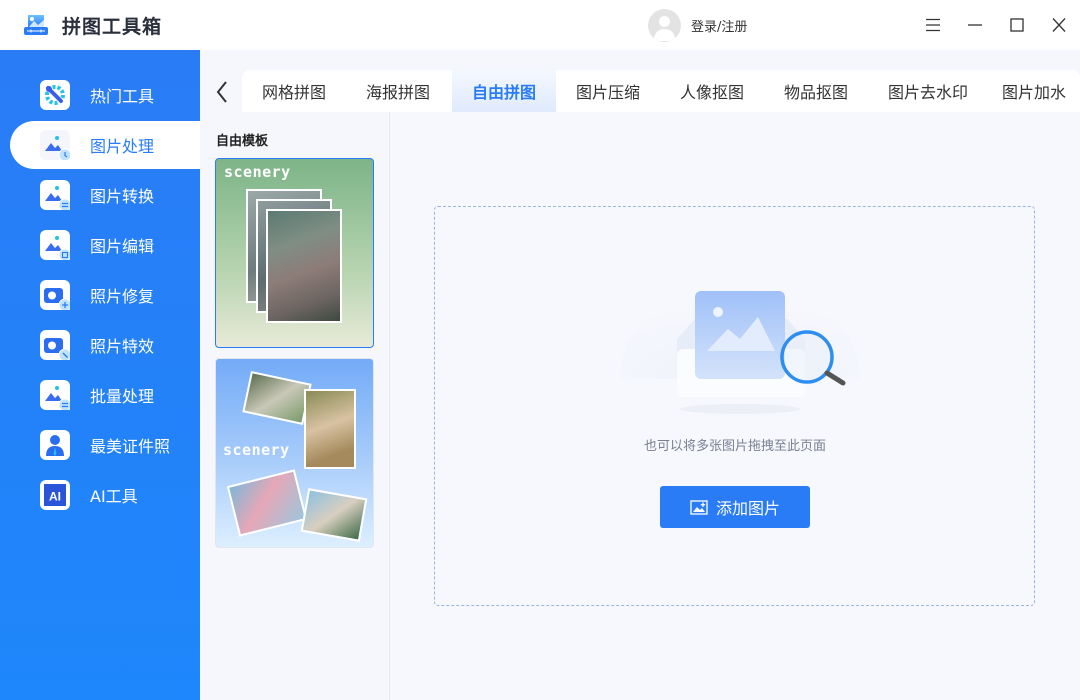 The height and width of the screenshot is (700, 1080). I want to click on menu-icon, so click(933, 25).